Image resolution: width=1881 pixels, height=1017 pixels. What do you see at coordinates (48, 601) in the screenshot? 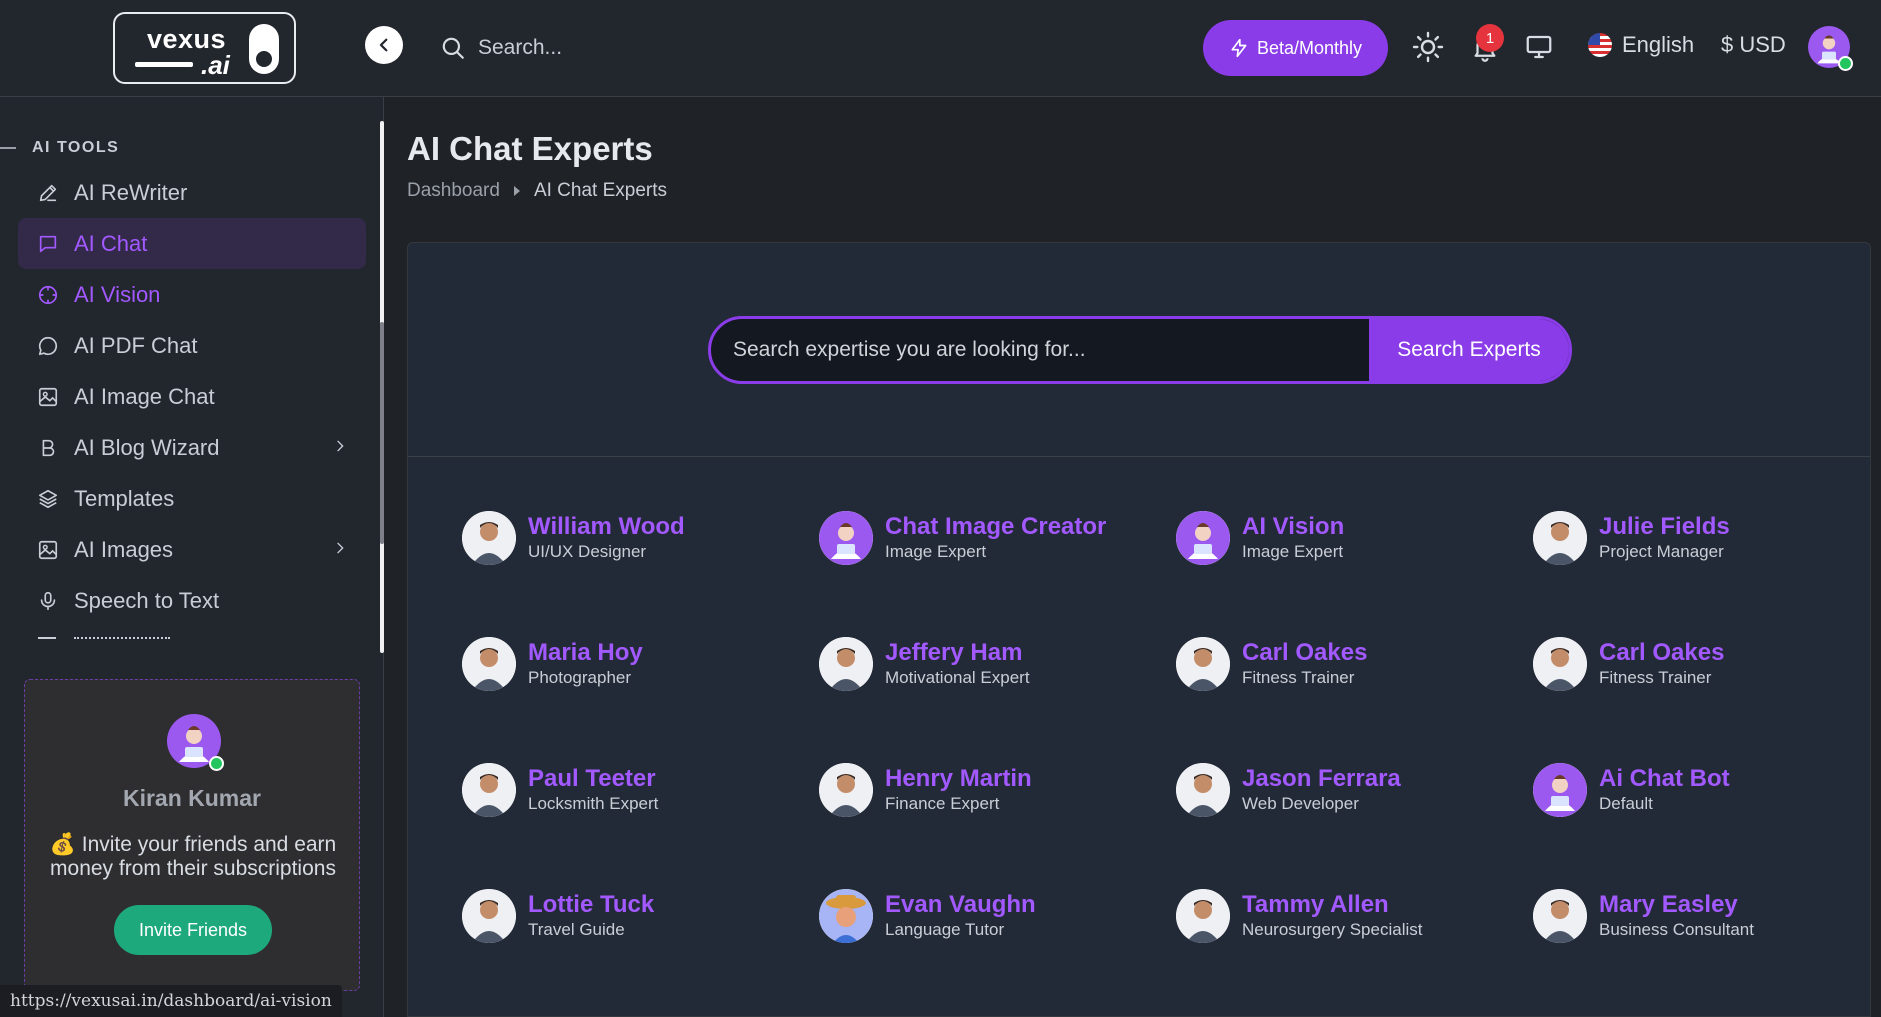
I see `microphone-icon` at bounding box center [48, 601].